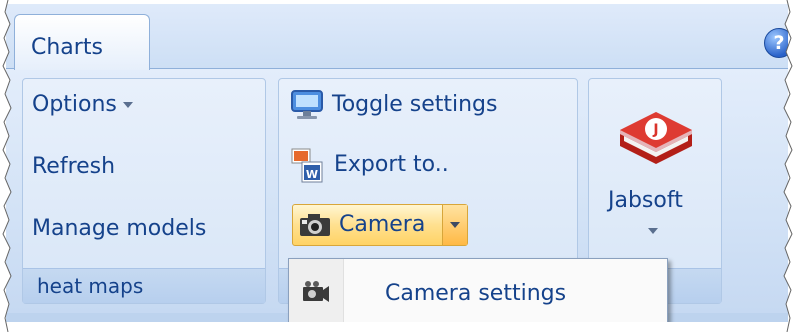 The height and width of the screenshot is (332, 795). I want to click on jabsoft-button-label: Jabsoft, so click(645, 200).